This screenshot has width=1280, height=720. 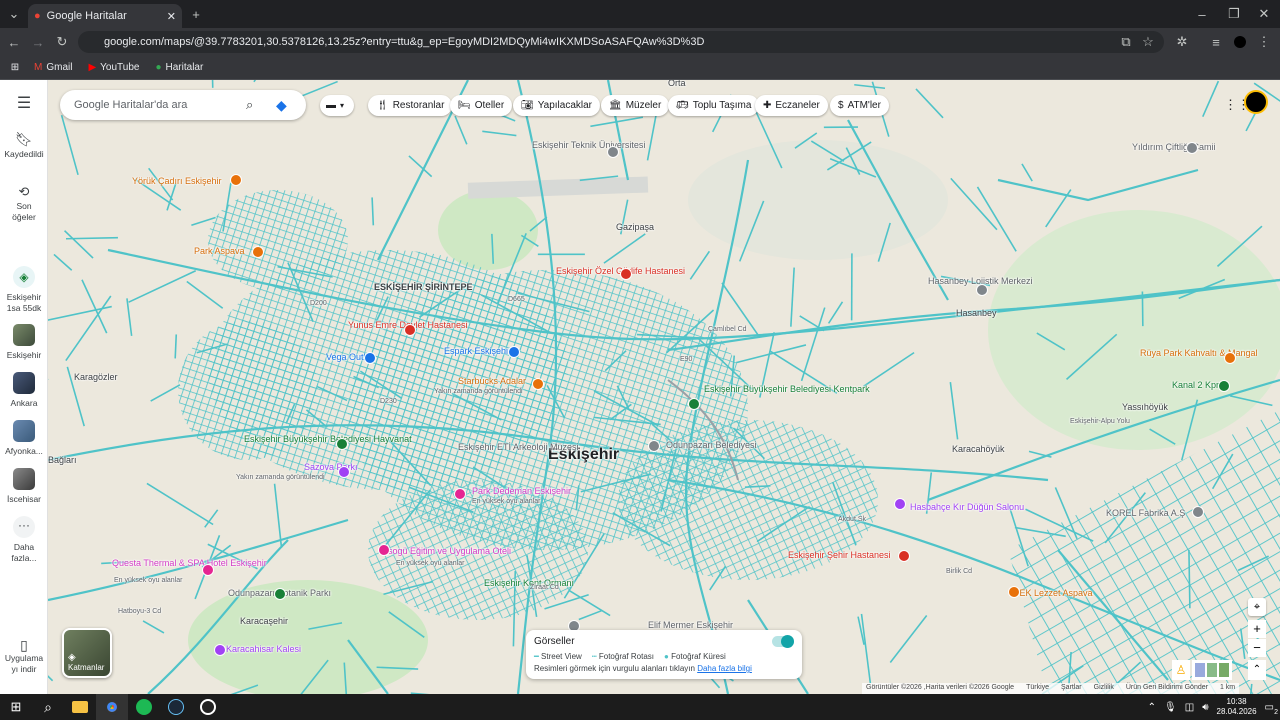 I want to click on place-label: Eskişehir Şehir Hastanesi, so click(x=839, y=555).